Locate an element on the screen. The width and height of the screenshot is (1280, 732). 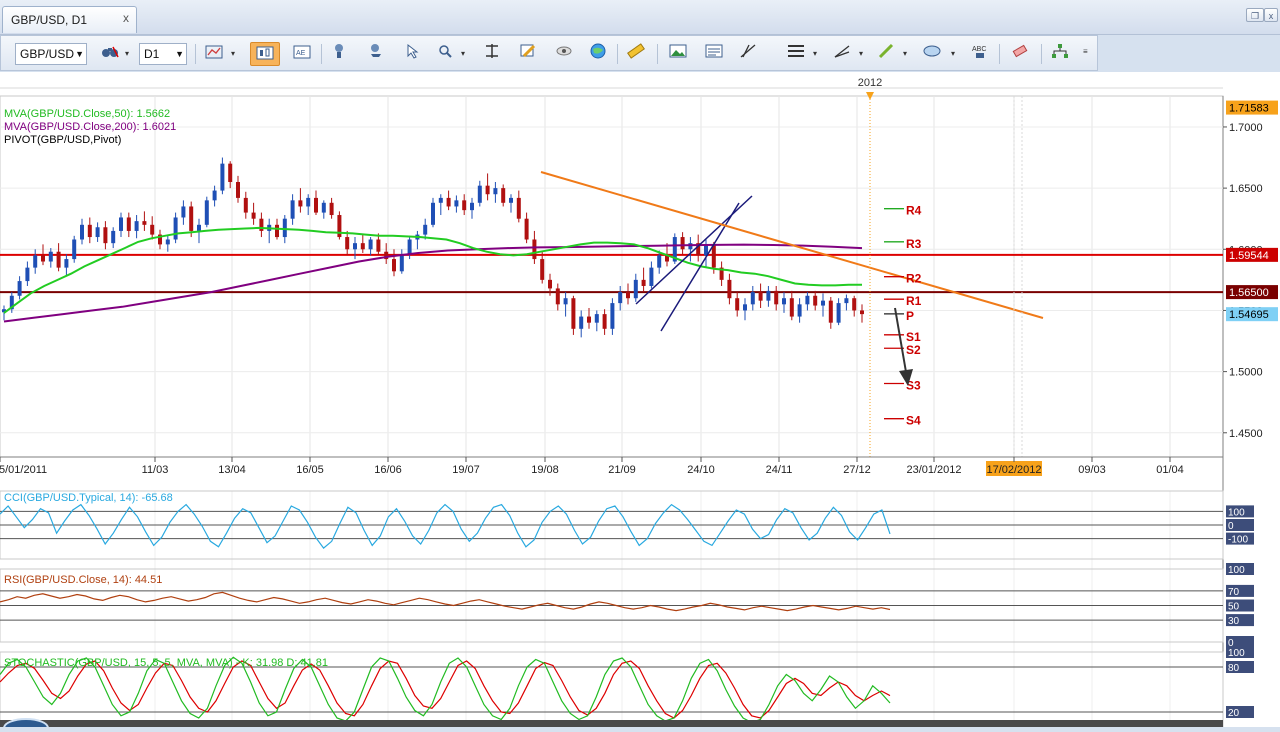
timeframe-select: D1 ▼ is located at coordinates (163, 54).